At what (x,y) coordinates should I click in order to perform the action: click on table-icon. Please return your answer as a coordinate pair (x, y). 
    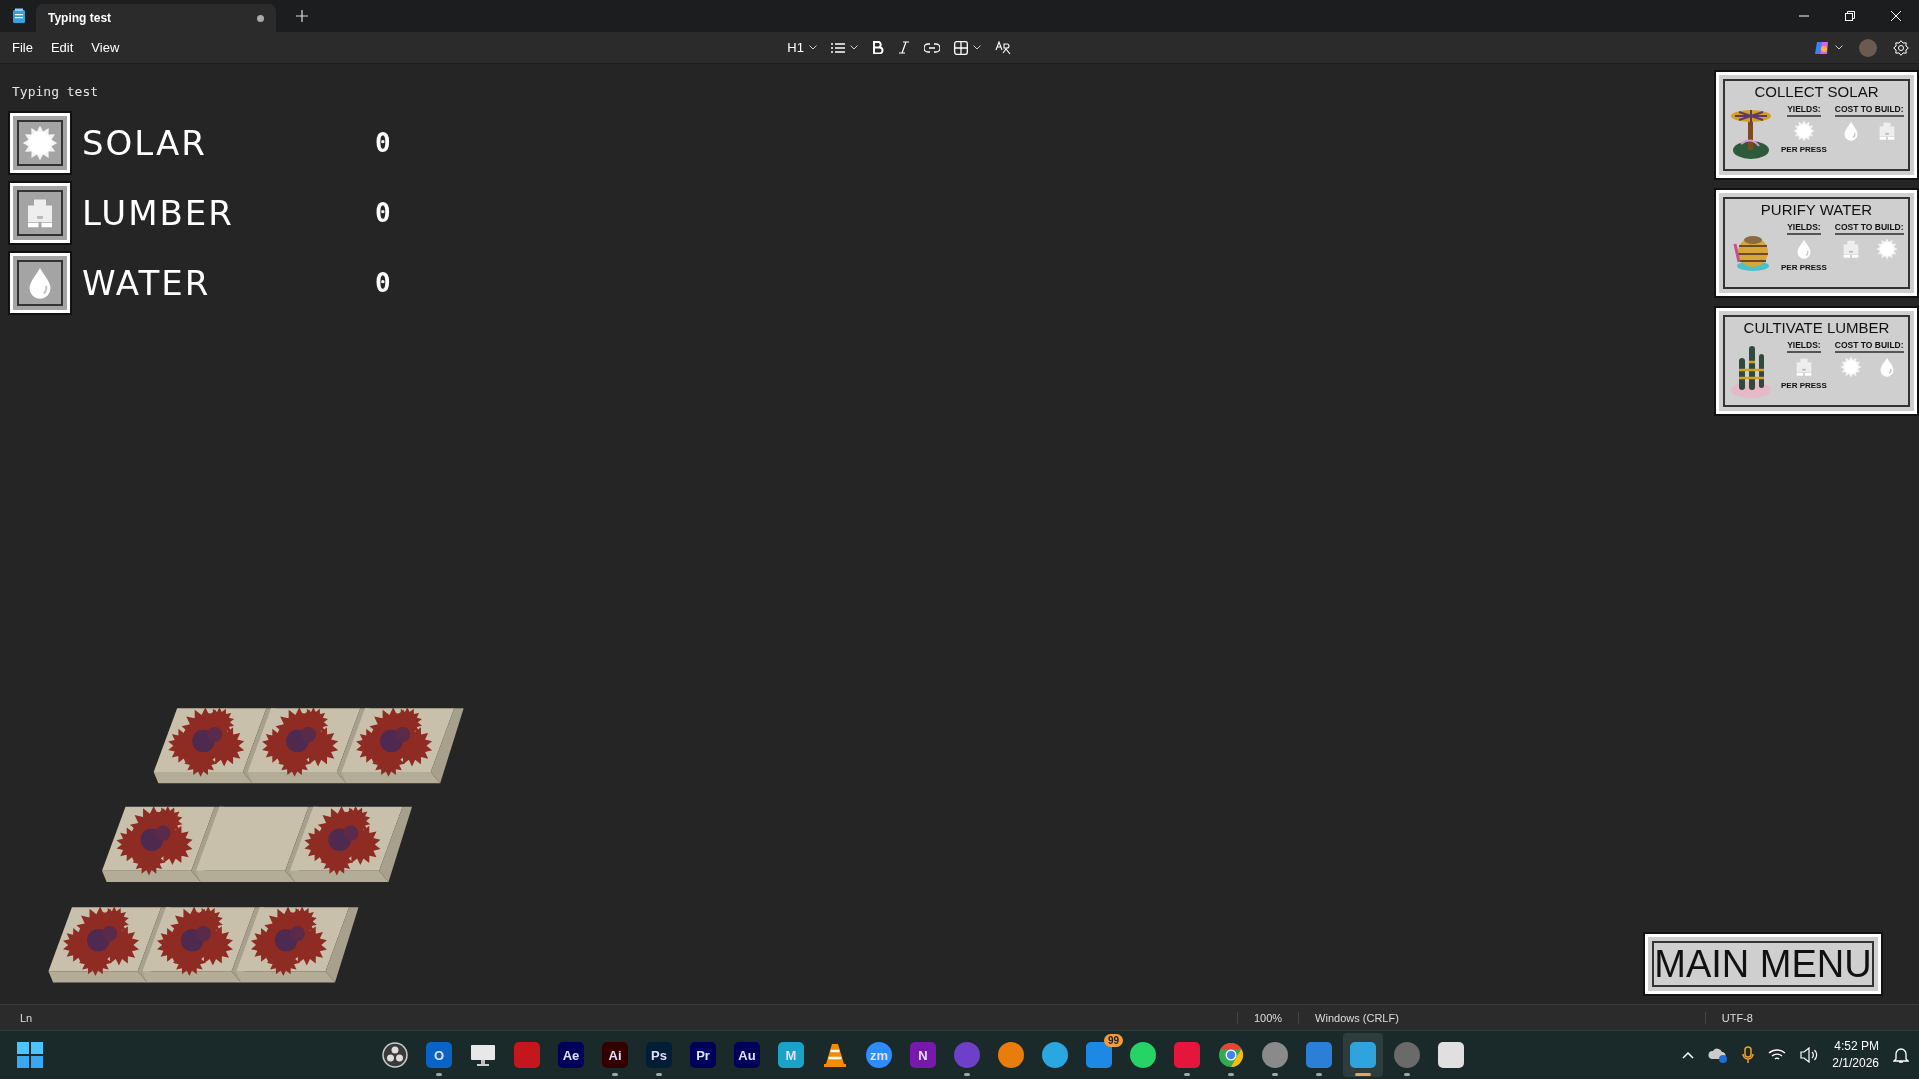
    Looking at the image, I should click on (960, 47).